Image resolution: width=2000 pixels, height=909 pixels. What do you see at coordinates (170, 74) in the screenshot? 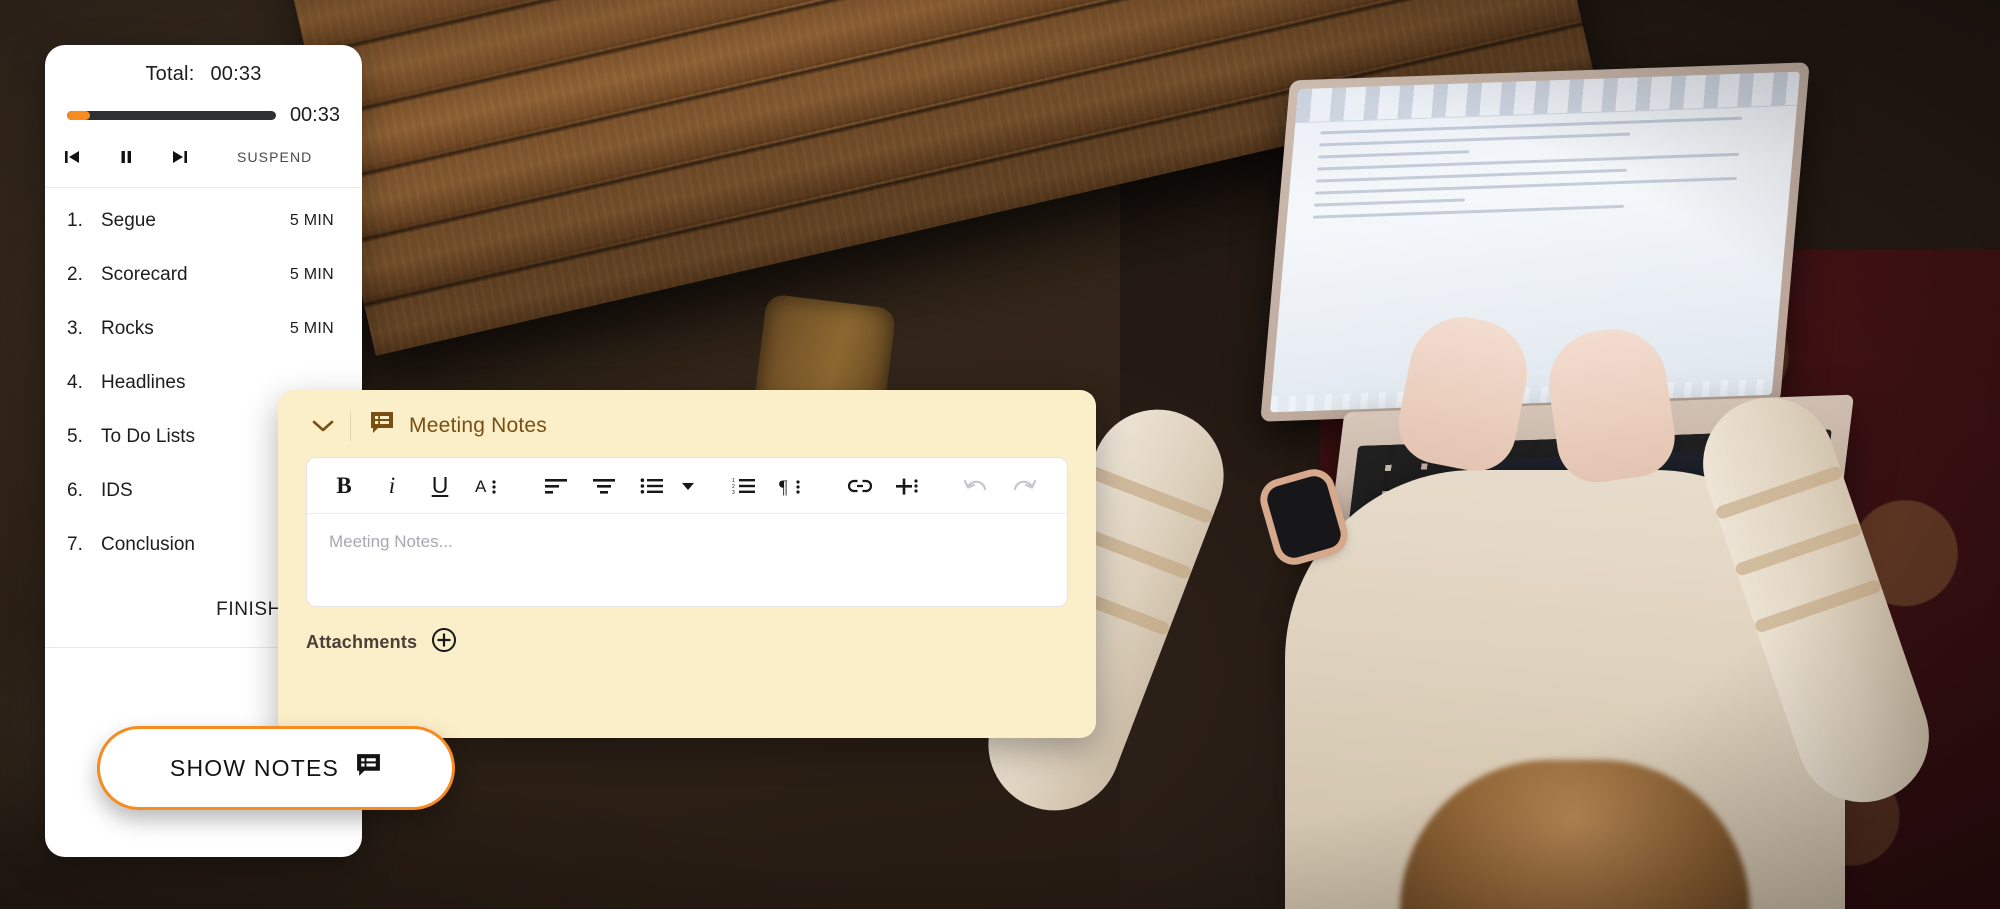
I see `total-label: Total:` at bounding box center [170, 74].